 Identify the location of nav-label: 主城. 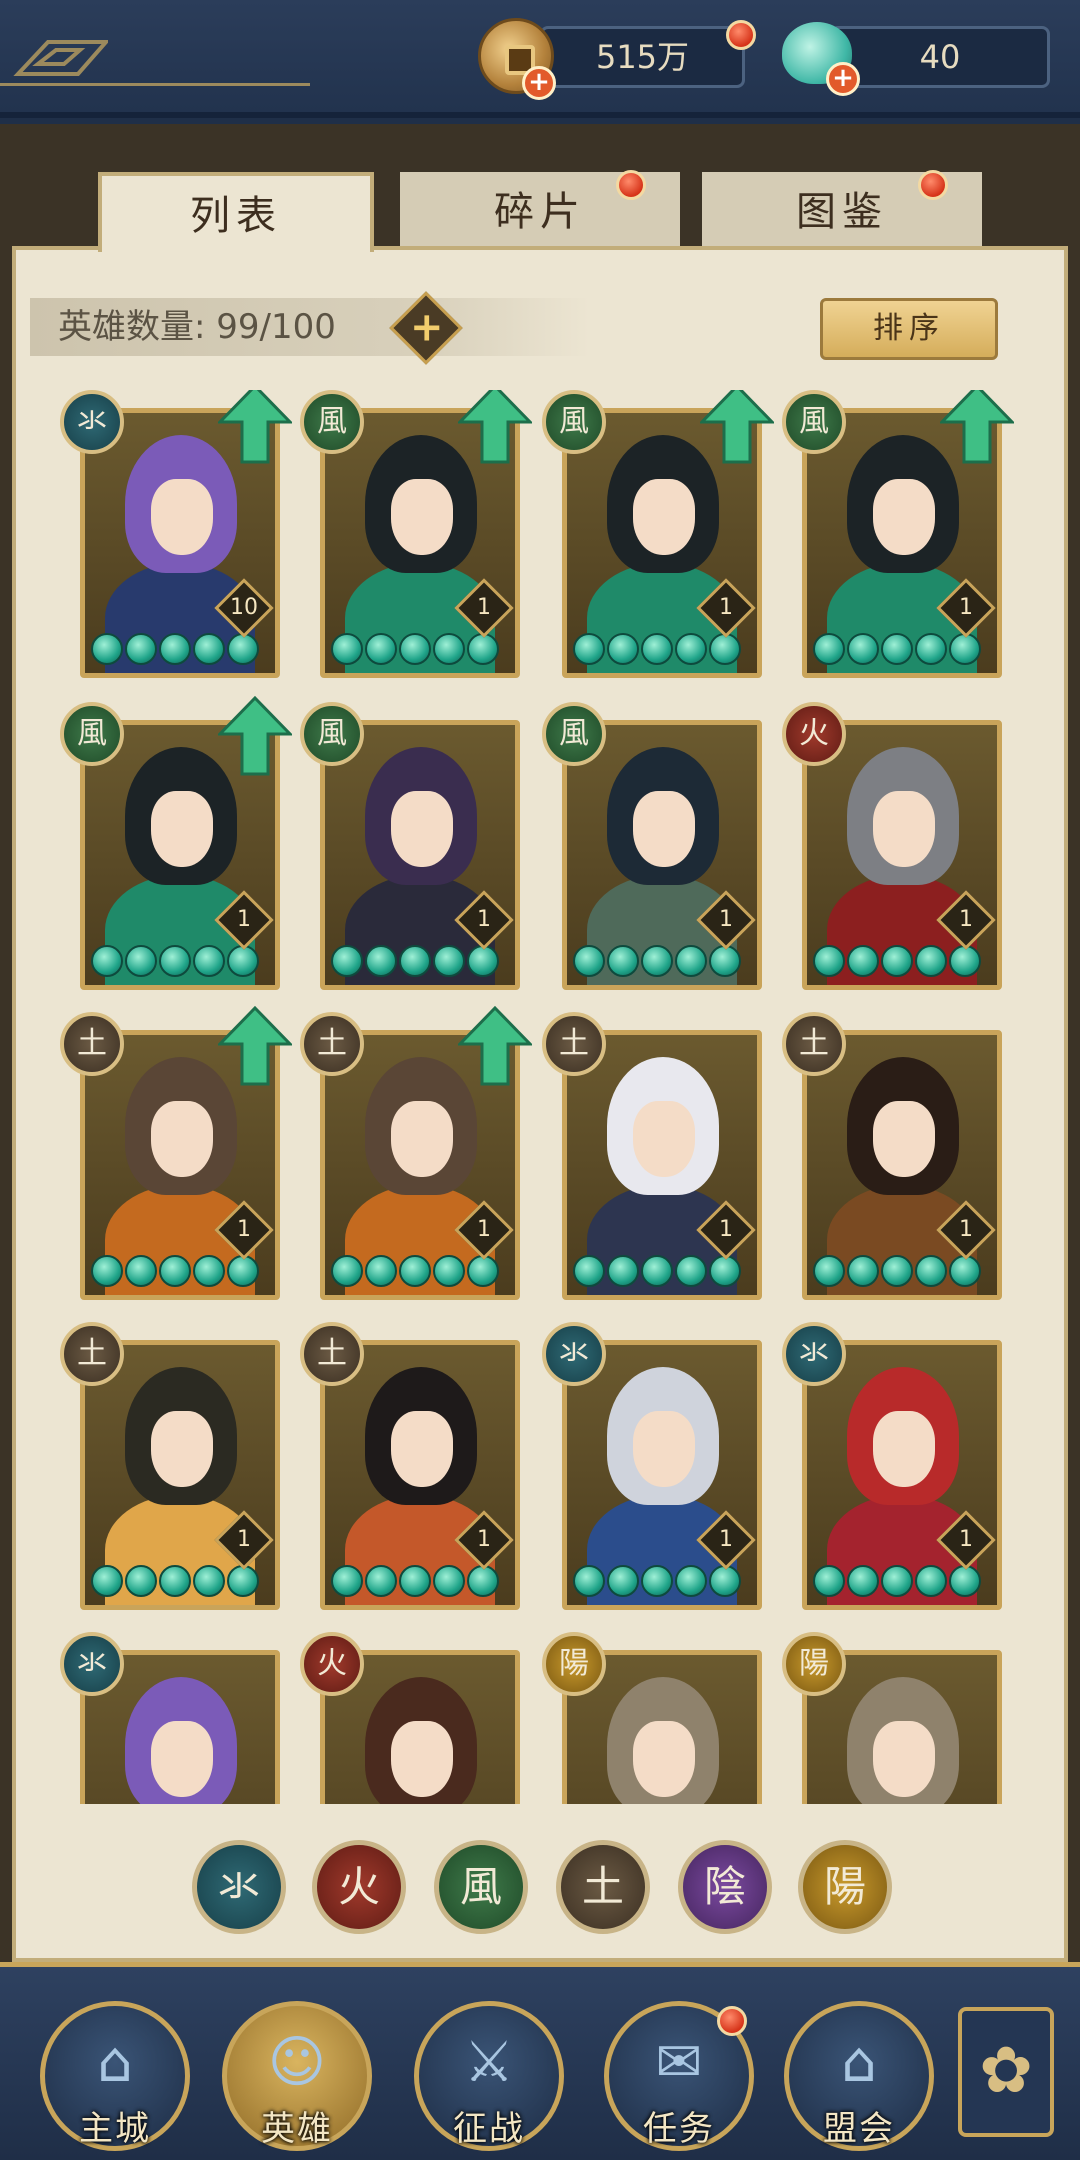
(115, 2129).